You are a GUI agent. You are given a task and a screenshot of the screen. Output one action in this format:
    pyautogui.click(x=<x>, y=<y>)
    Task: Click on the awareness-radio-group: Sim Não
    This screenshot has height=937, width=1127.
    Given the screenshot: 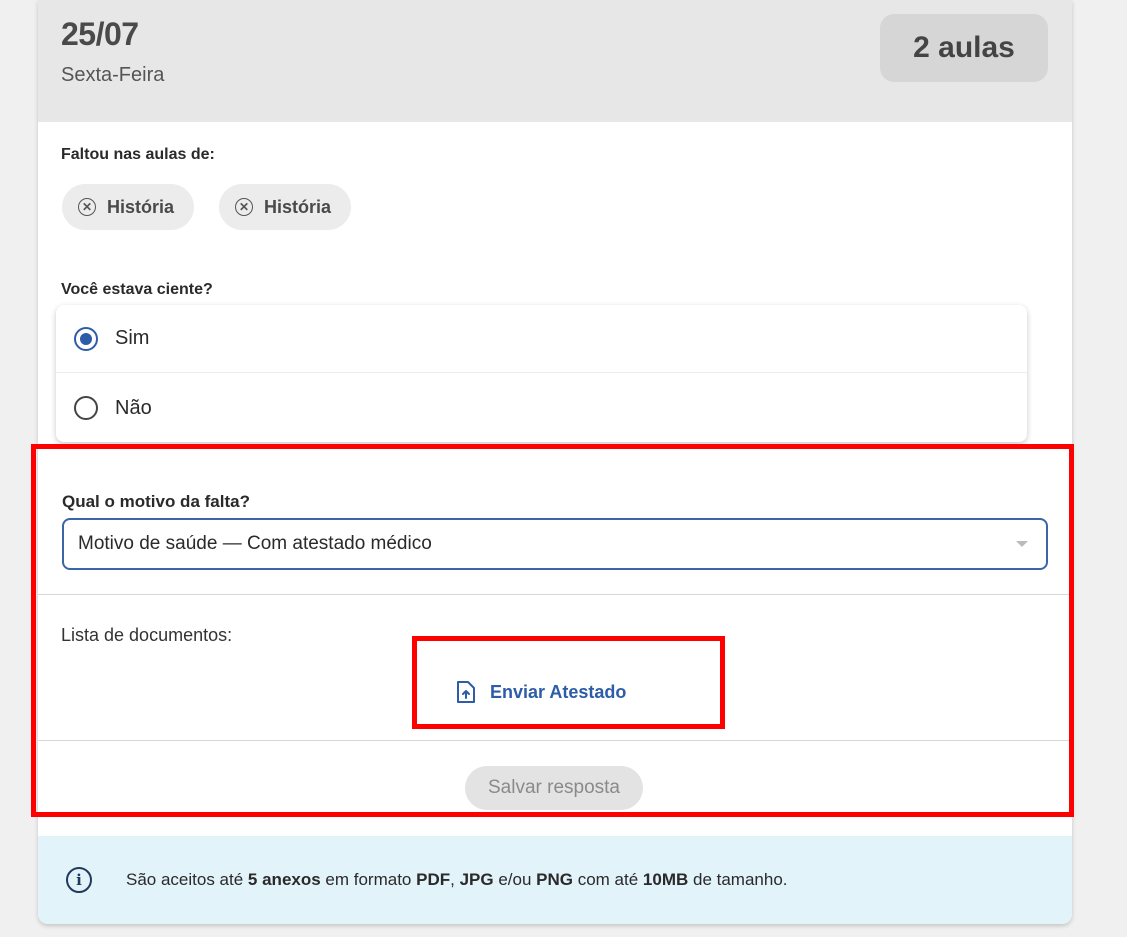 What is the action you would take?
    pyautogui.click(x=541, y=373)
    